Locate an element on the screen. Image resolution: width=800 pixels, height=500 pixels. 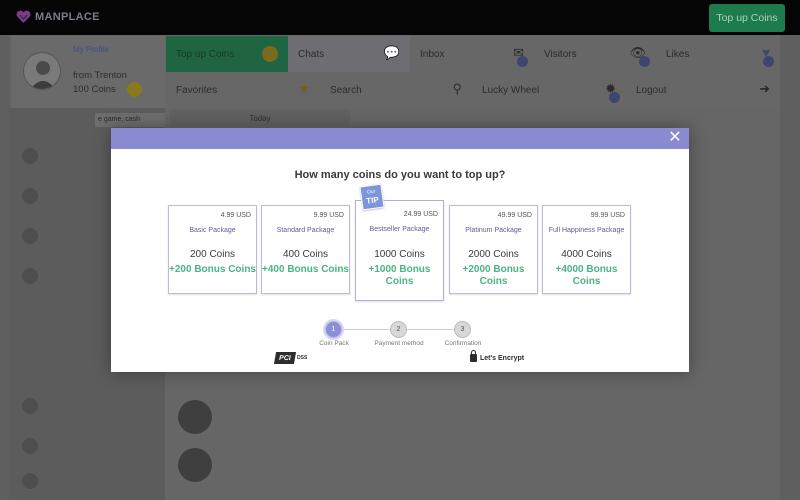
pci-dss-logo: PCI DSS is located at coordinates (290, 358).